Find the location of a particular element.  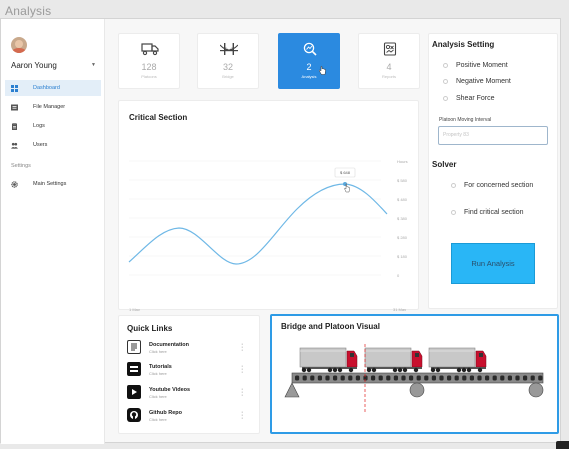

y-tick-label: $ 380 is located at coordinates (402, 218).